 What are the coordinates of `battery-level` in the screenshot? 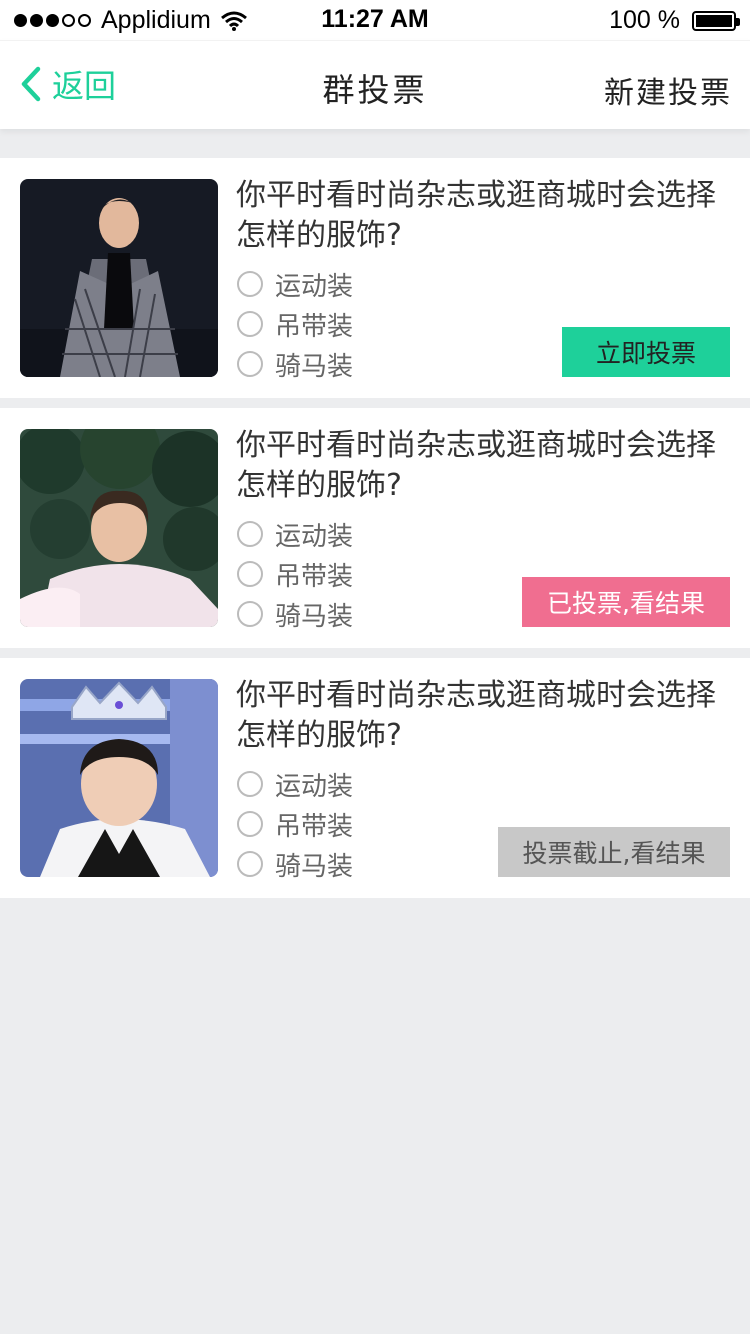 It's located at (714, 20).